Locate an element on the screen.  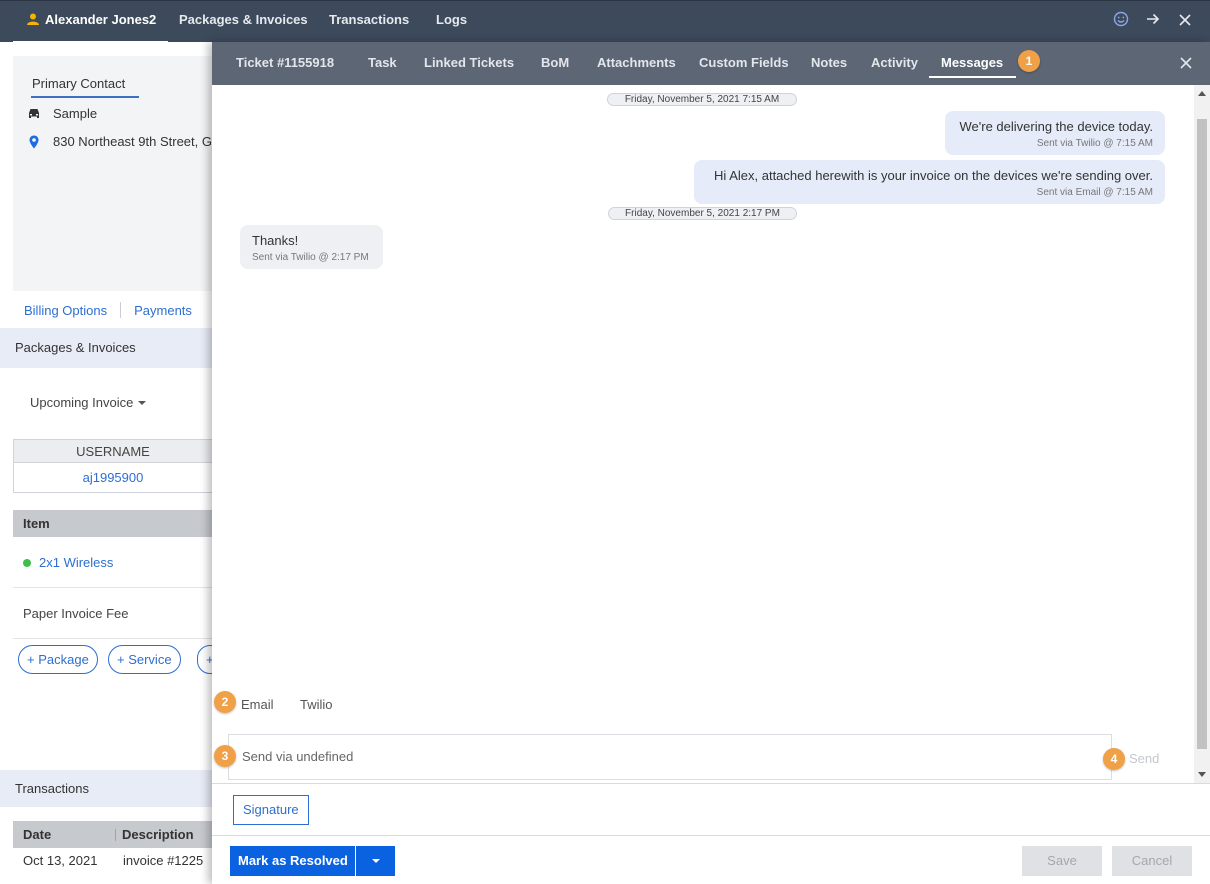
contact-address-row: 830 Northeast 9th Street, G is located at coordinates (119, 141).